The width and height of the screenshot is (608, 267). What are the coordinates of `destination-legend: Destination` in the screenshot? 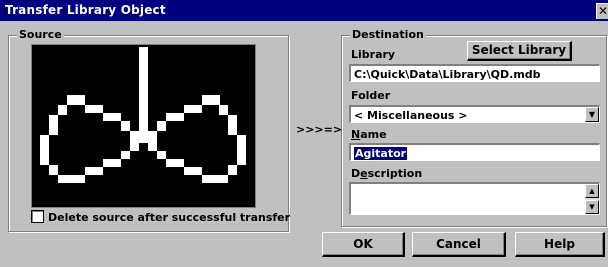 It's located at (388, 34).